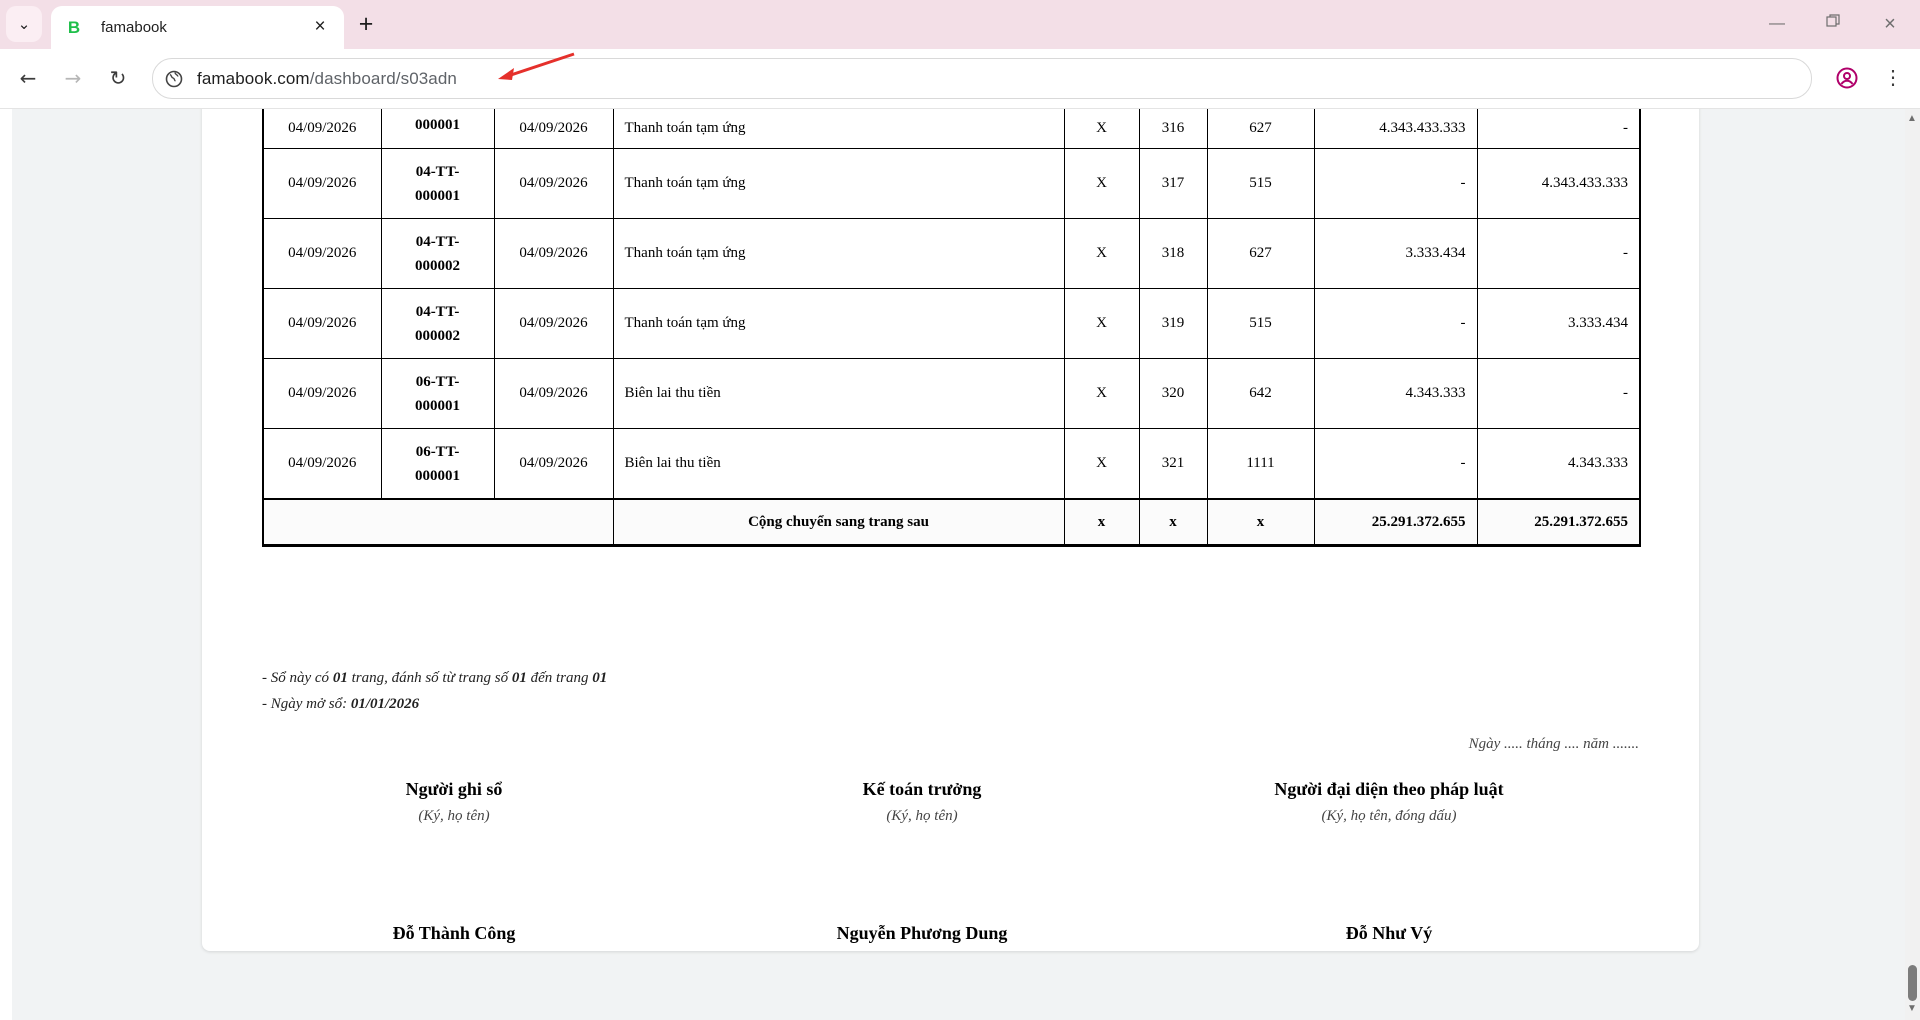 Image resolution: width=1920 pixels, height=1020 pixels. What do you see at coordinates (1260, 183) in the screenshot?
I see `cell-account: 515` at bounding box center [1260, 183].